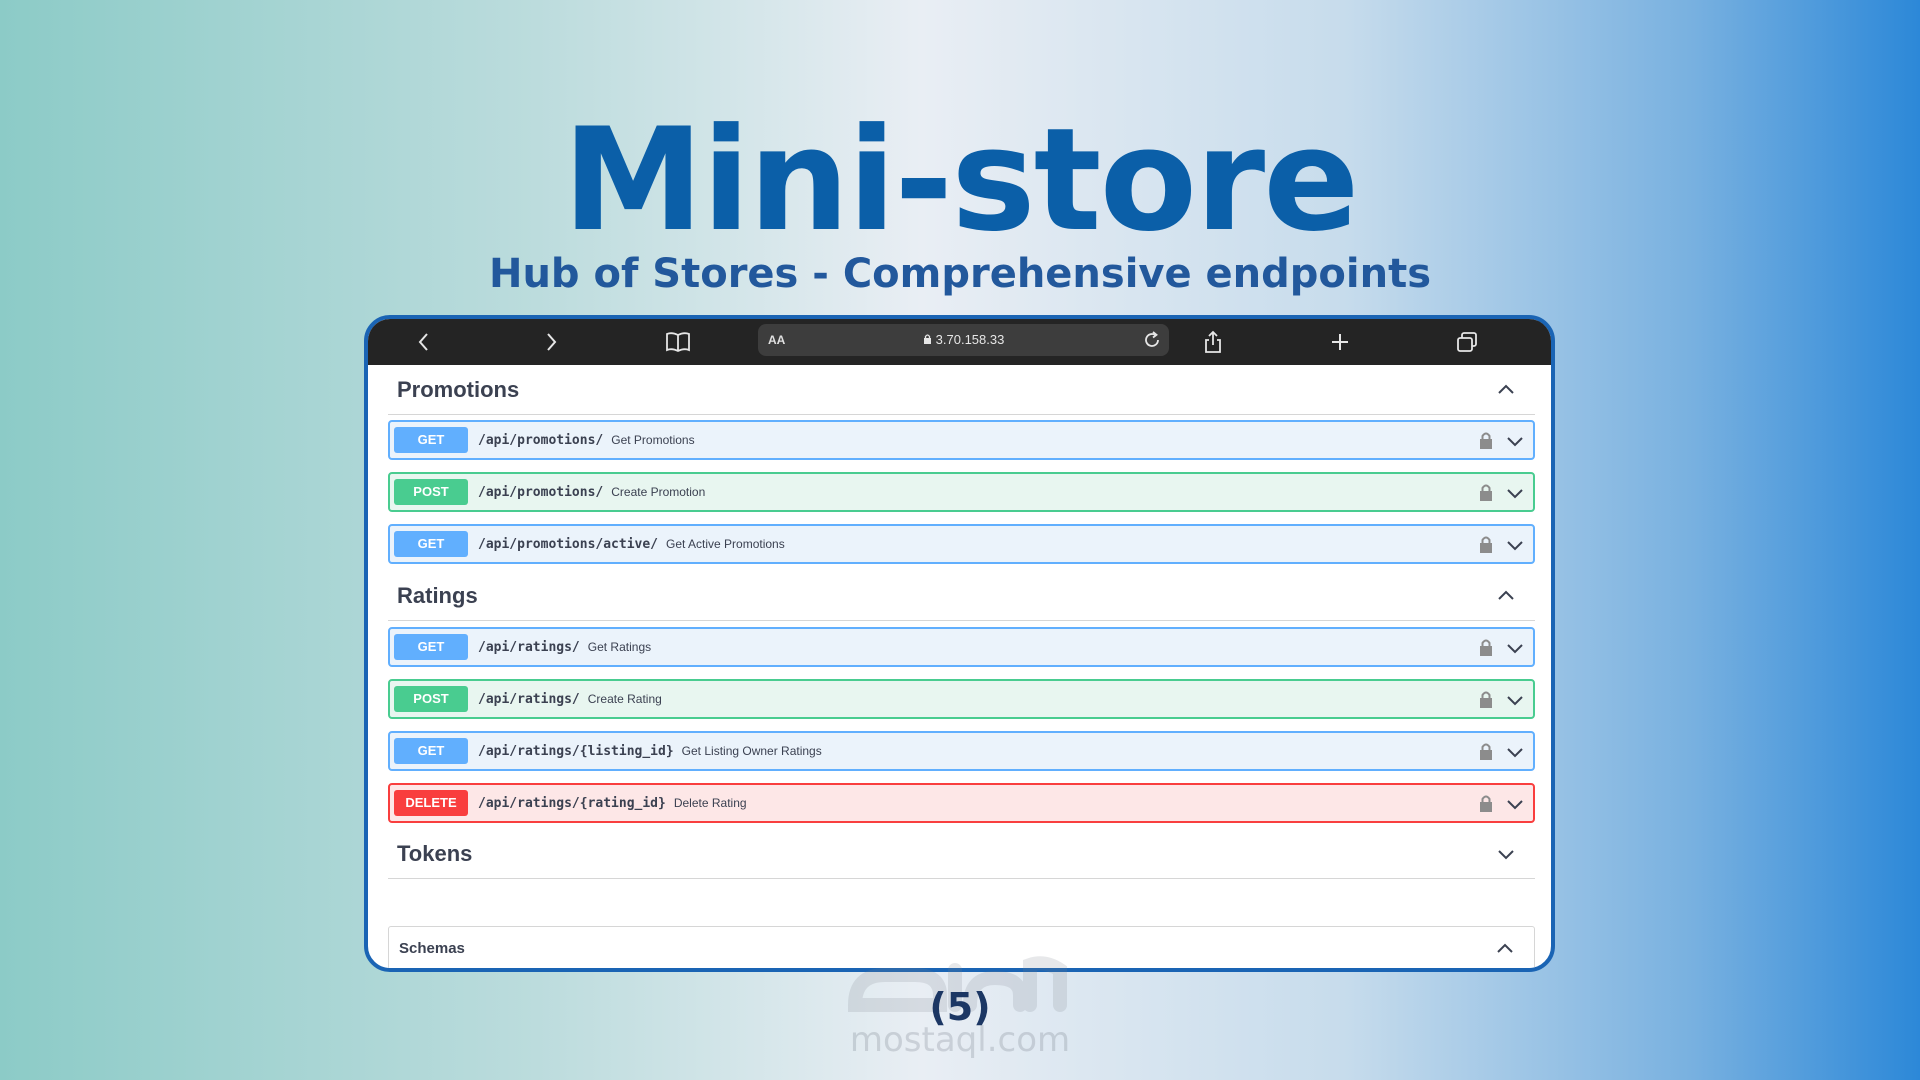 The width and height of the screenshot is (1920, 1080). I want to click on chevron-right-icon, so click(551, 342).